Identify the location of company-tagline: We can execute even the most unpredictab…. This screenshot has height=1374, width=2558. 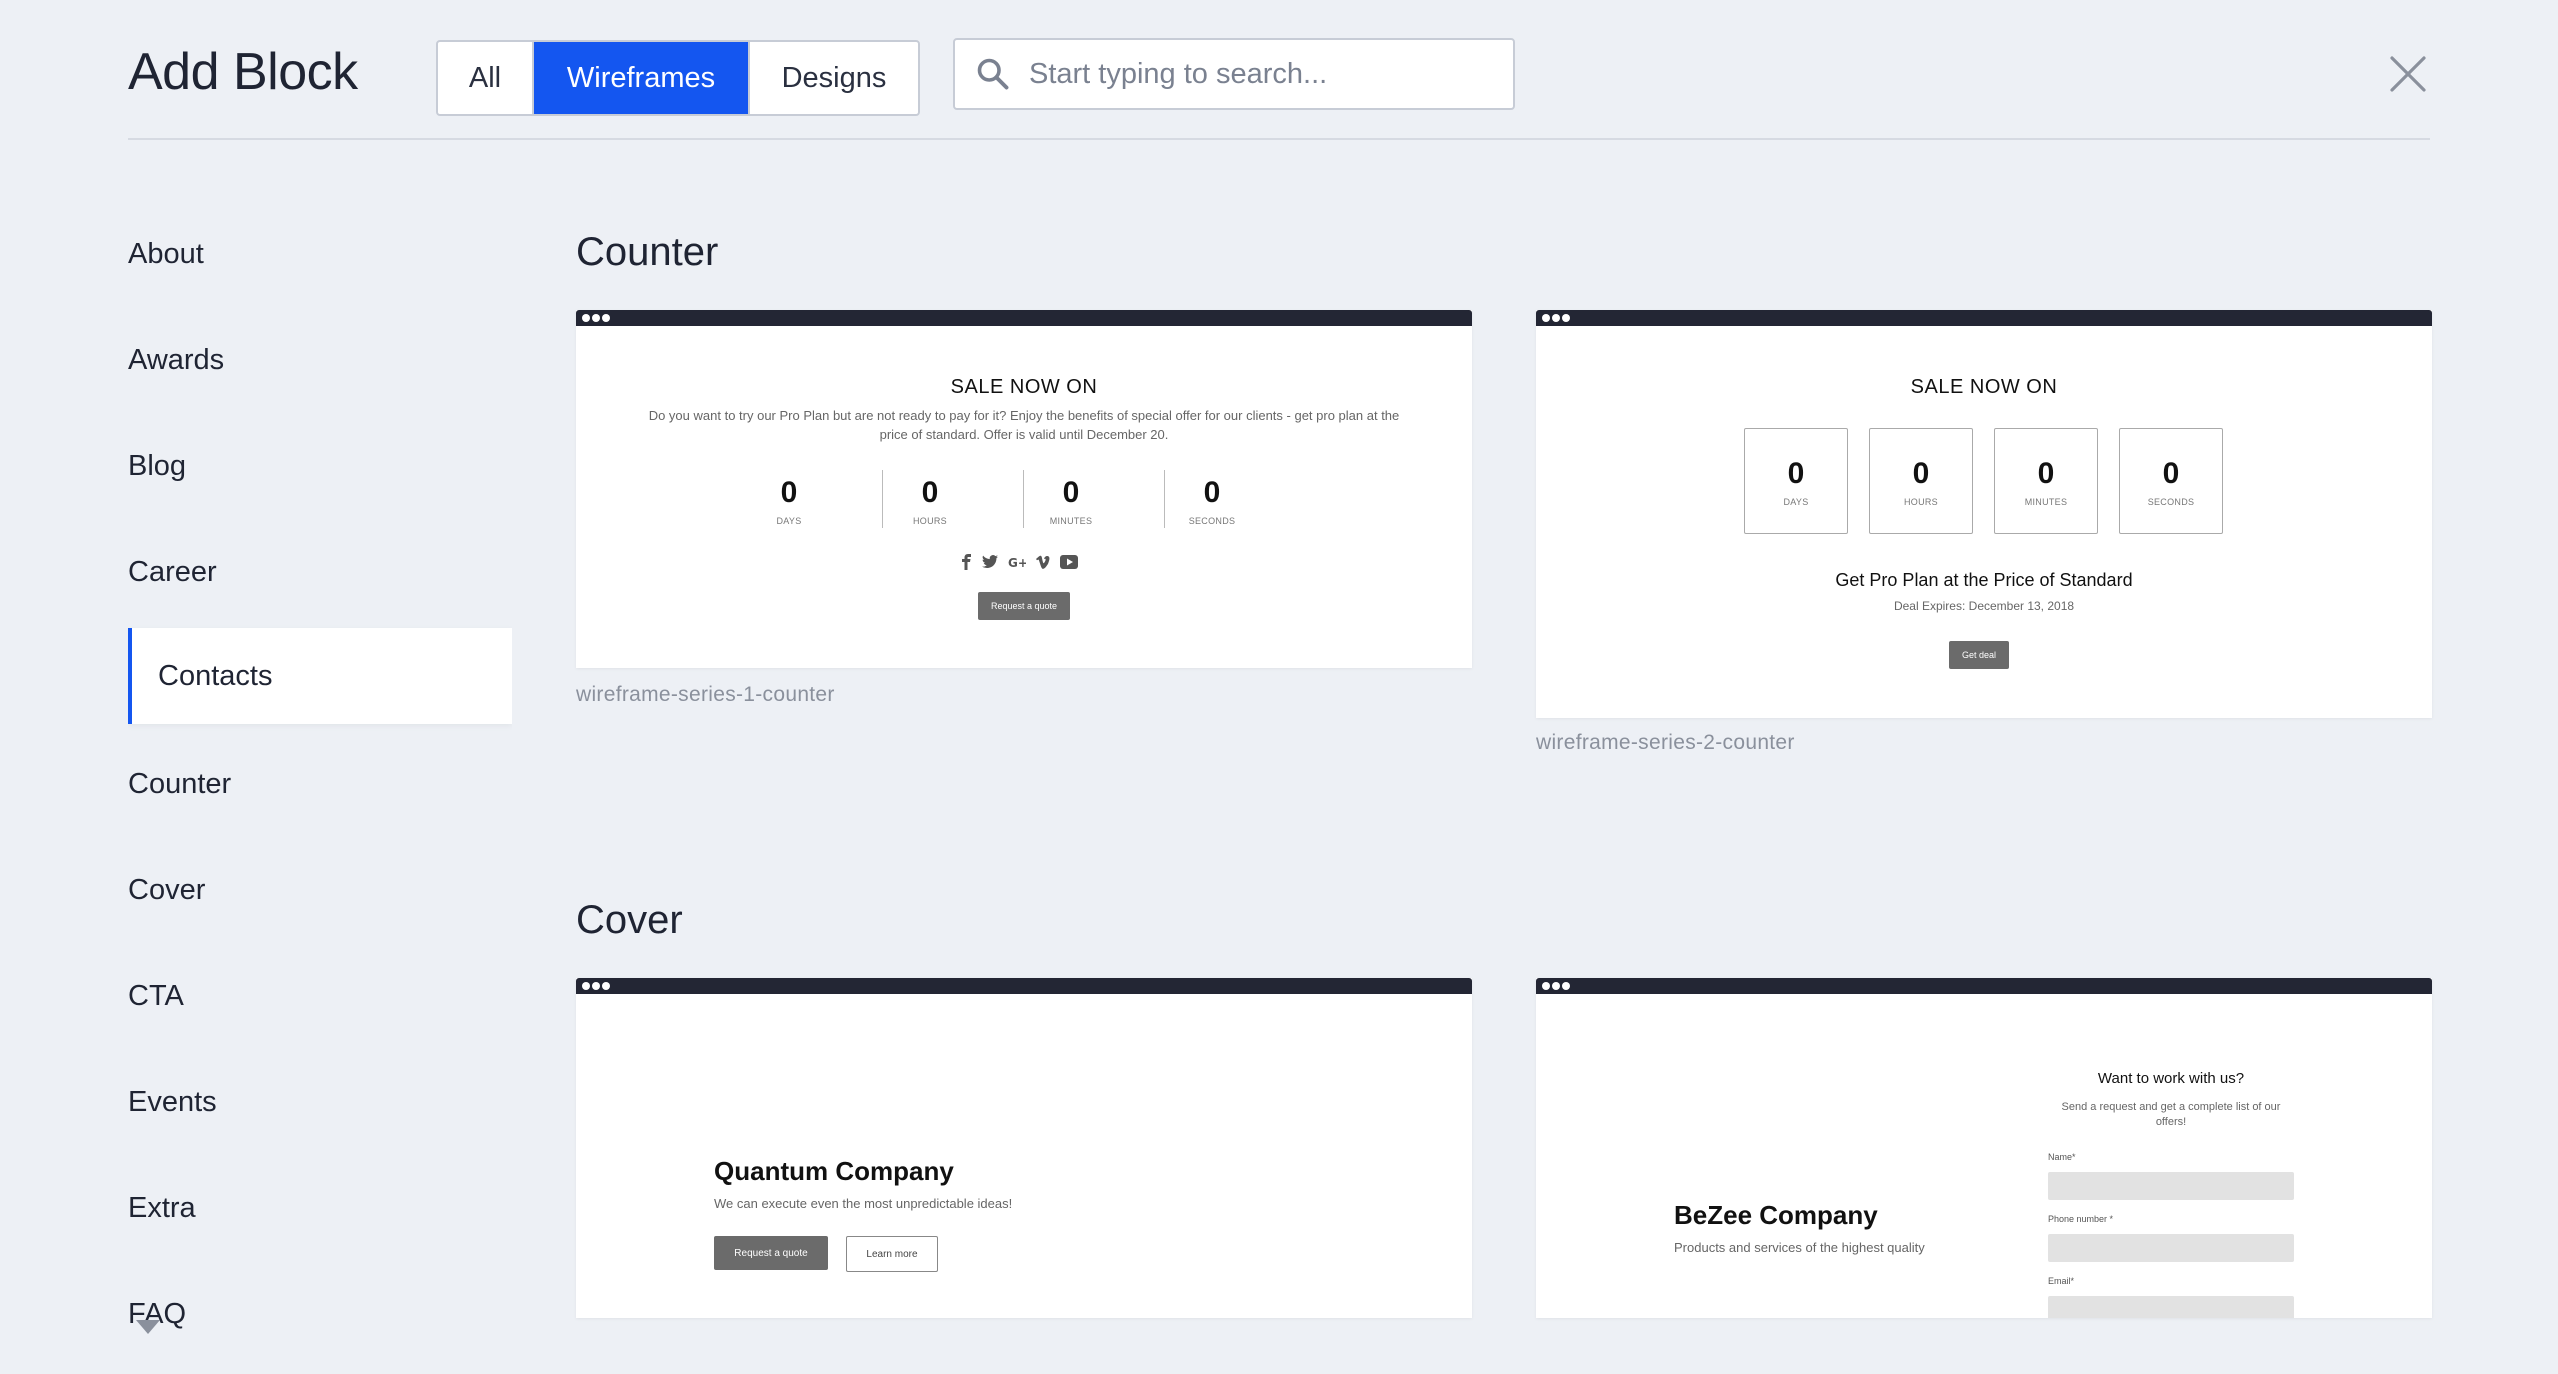
(863, 1203).